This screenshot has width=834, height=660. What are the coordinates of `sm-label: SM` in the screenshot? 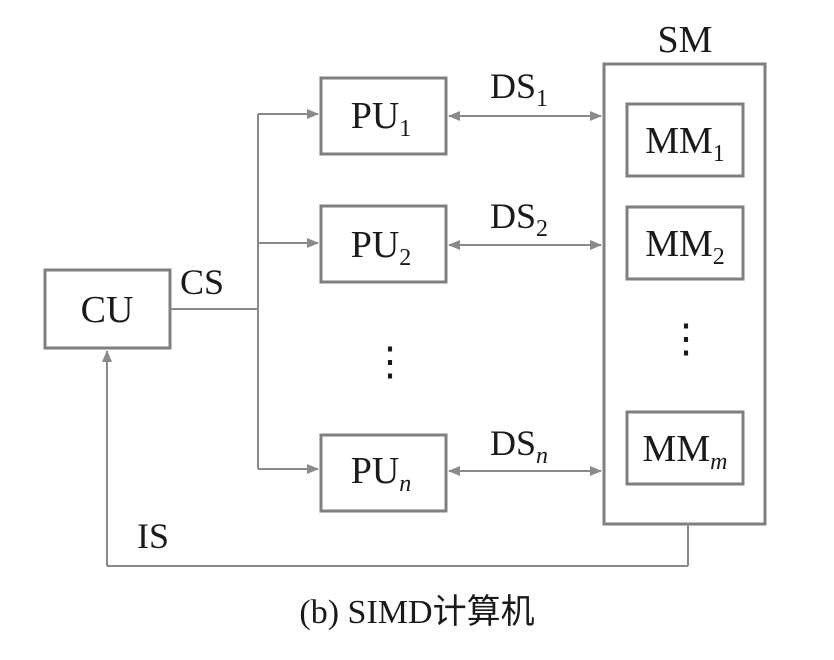 It's located at (685, 40).